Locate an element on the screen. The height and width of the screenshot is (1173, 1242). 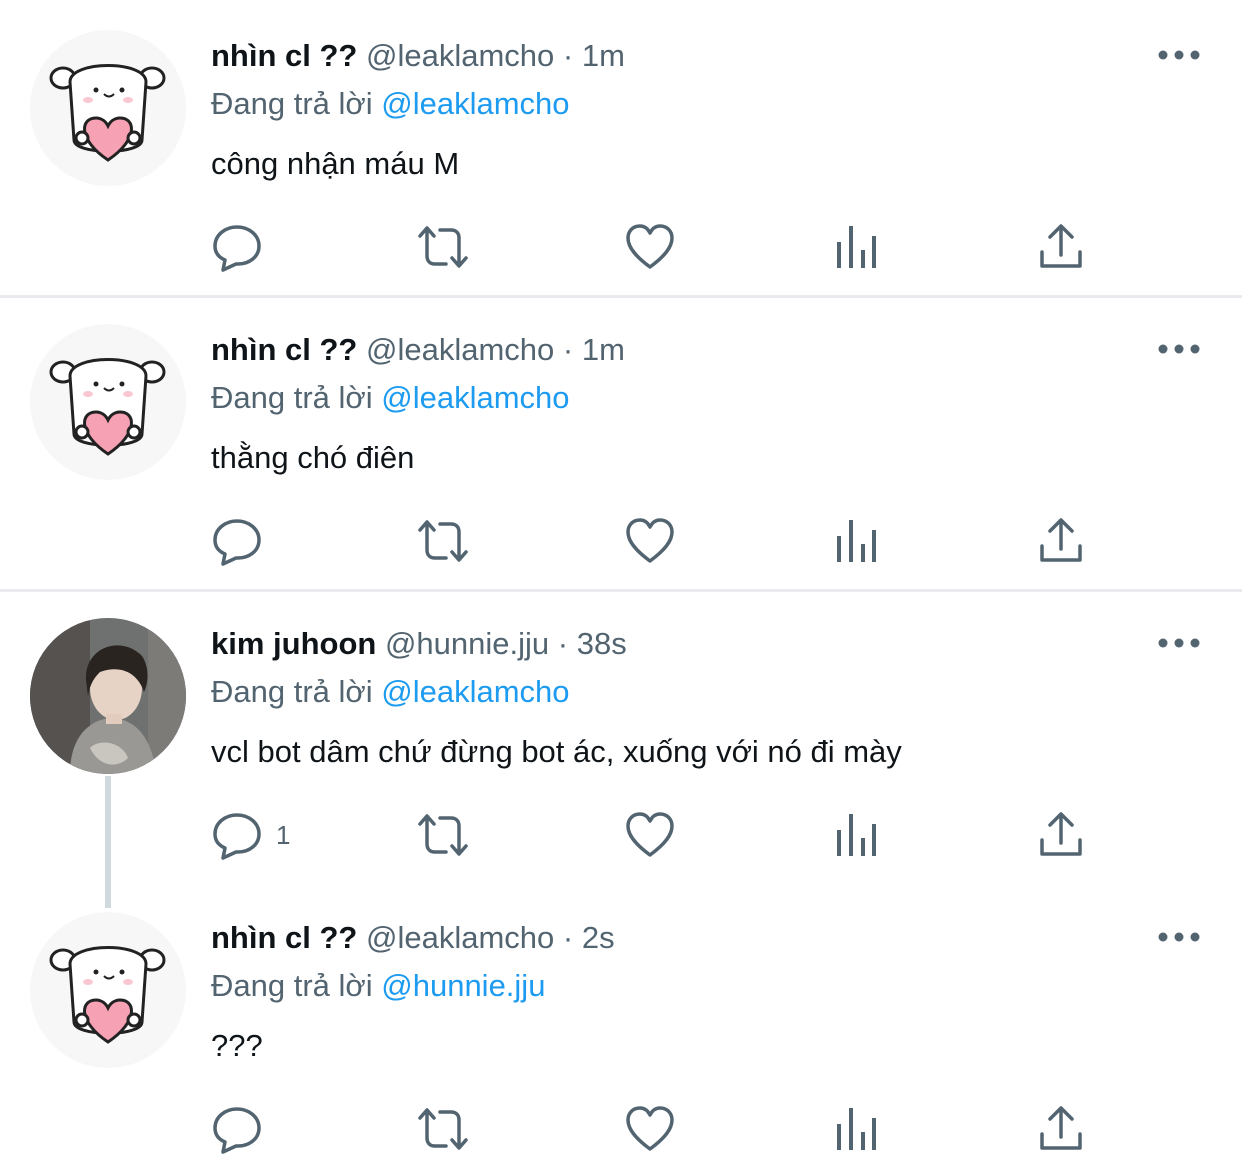
tweet-header: nhìn cl ?? @leaklamcho · 2s is located at coordinates (413, 938).